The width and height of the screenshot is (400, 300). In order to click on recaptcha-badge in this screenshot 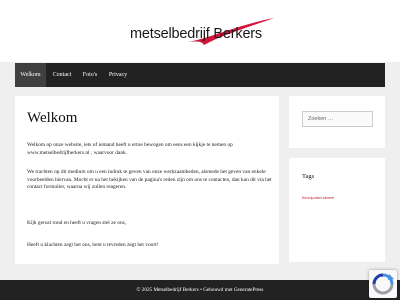, I will do `click(383, 284)`.